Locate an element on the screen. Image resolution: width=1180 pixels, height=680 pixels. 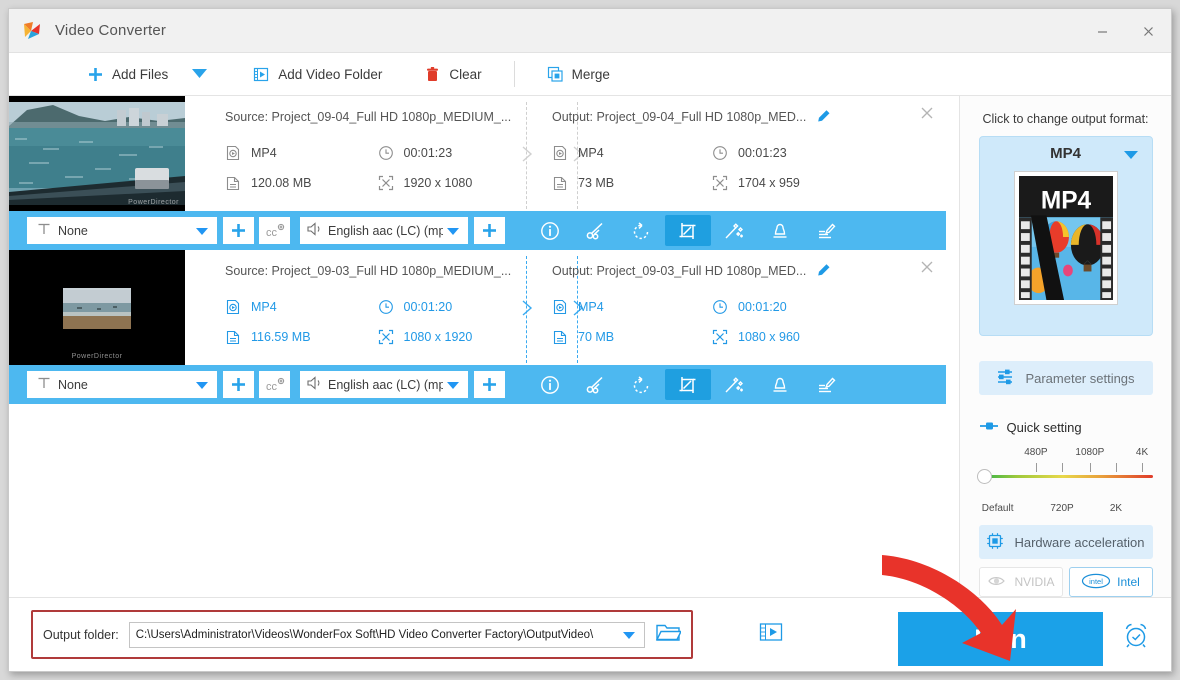
quality-ticks is located at coordinates (1066, 467).